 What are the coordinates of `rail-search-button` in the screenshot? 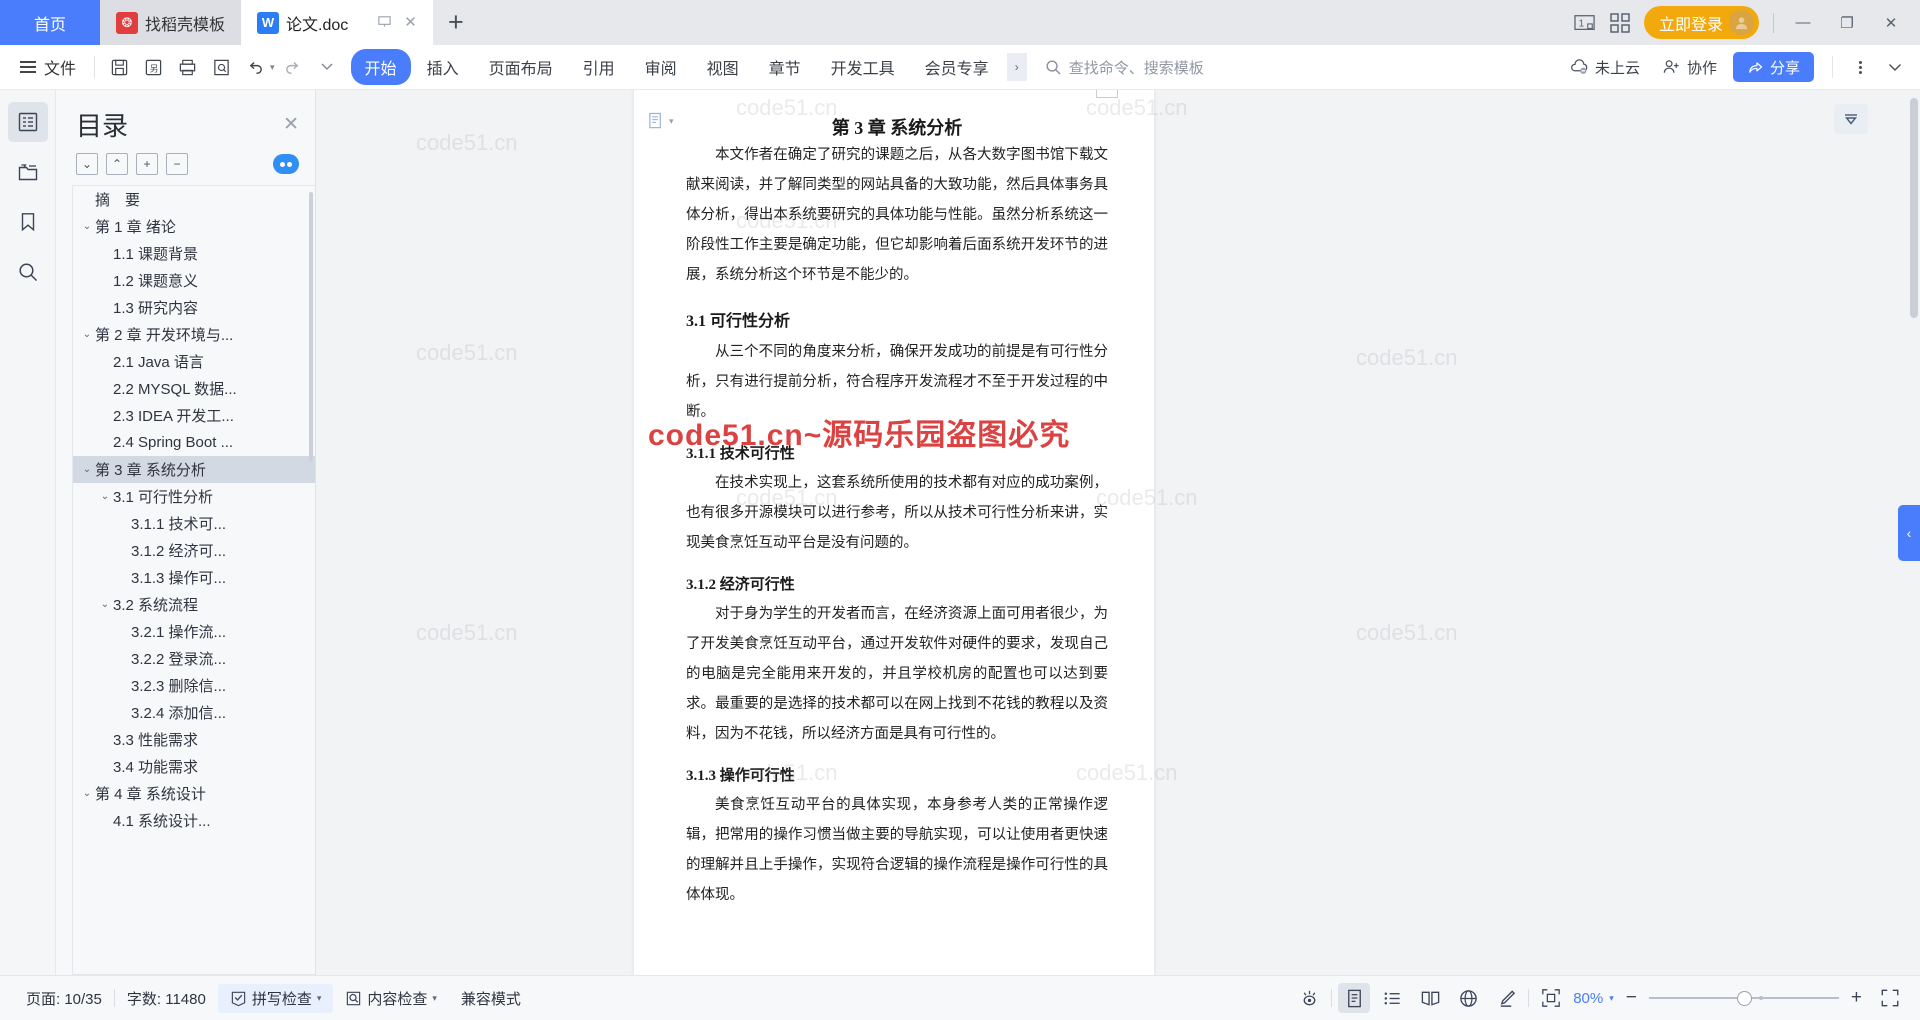 It's located at (28, 272).